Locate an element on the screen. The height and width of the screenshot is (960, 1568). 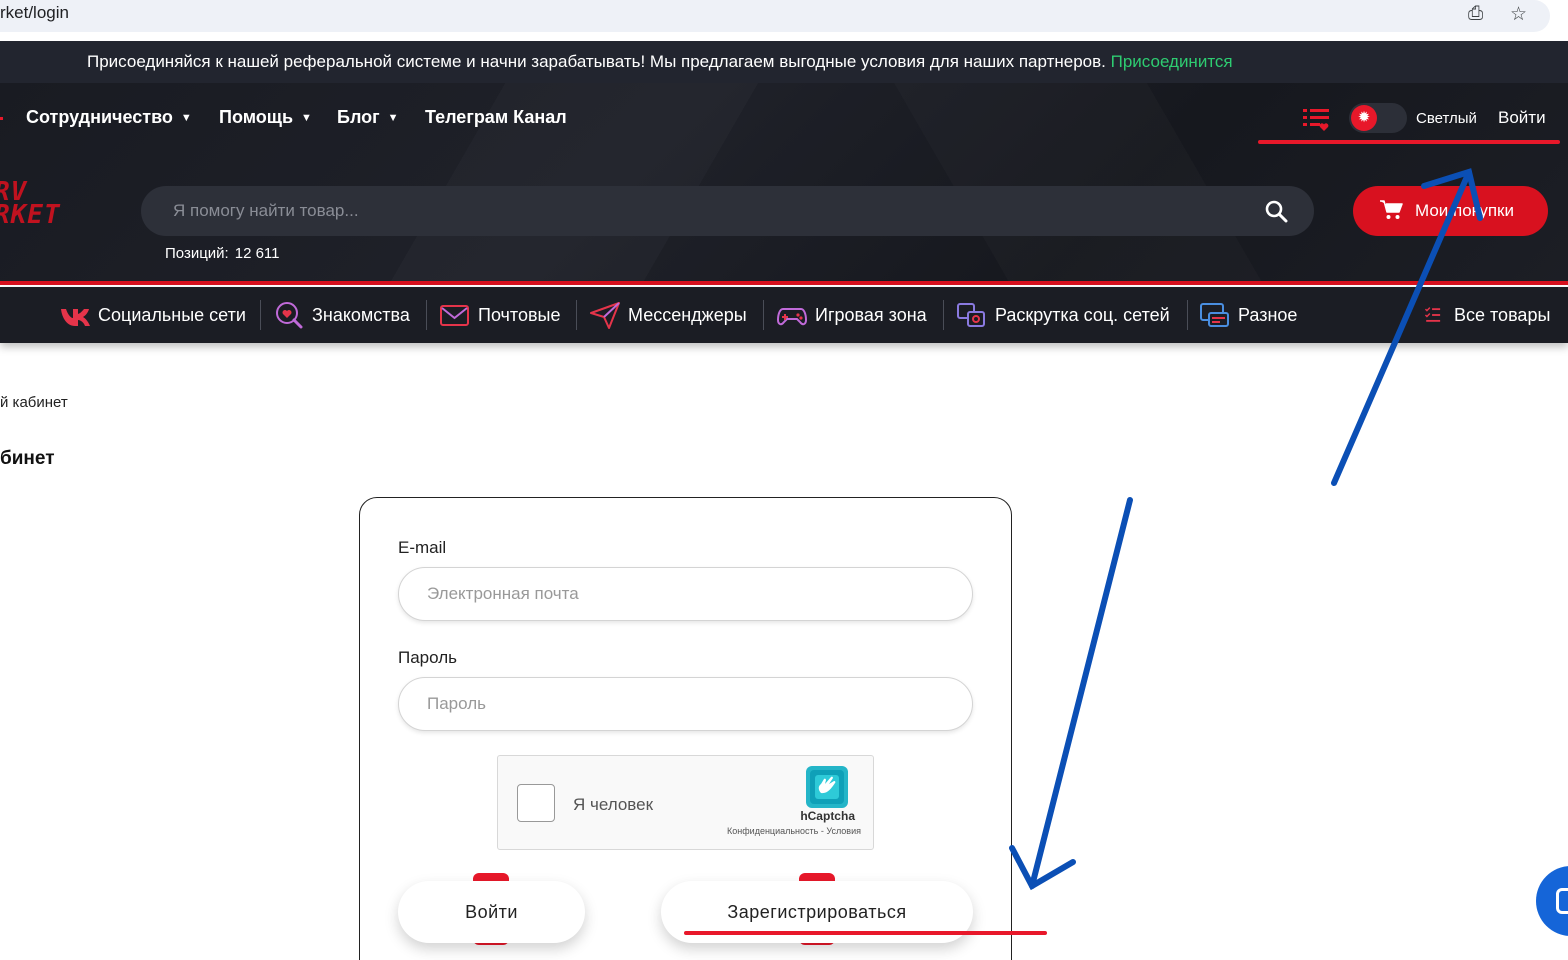
nav-blog: Блог ▼ is located at coordinates (368, 117).